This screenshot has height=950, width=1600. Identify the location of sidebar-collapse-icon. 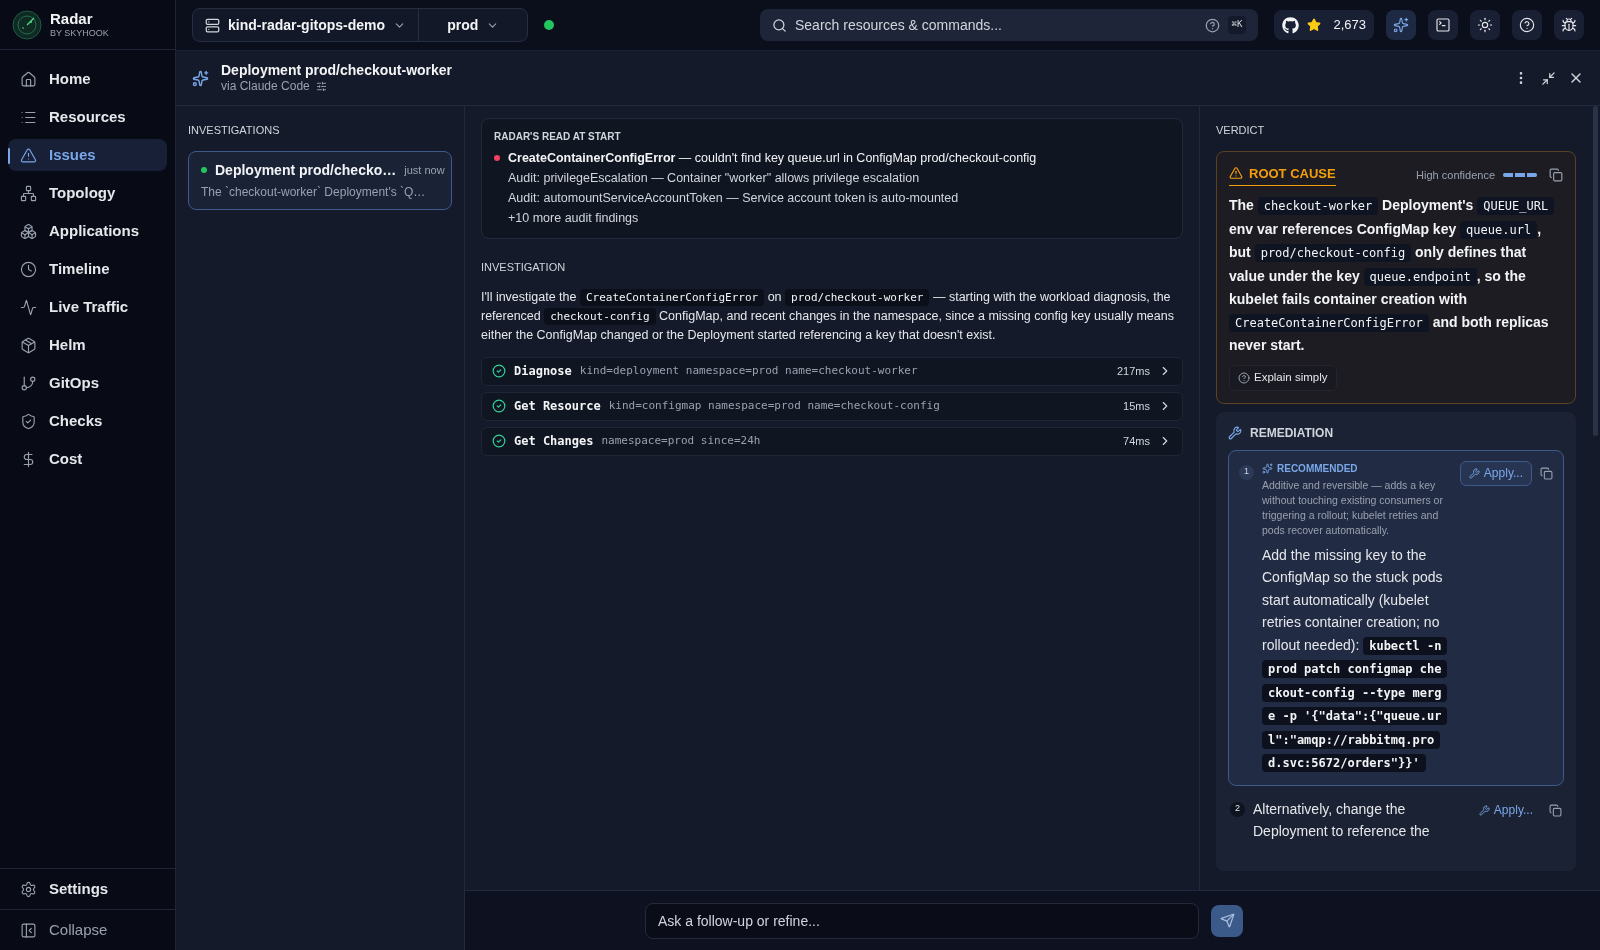
(28, 930).